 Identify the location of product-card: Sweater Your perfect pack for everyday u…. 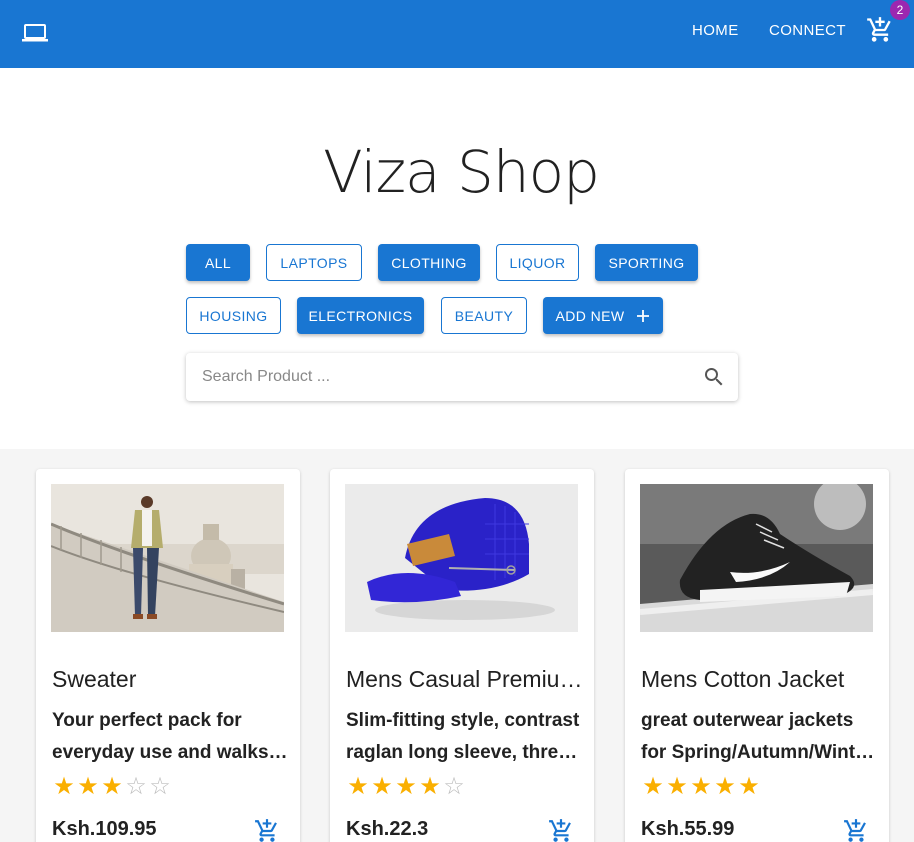
(168, 655).